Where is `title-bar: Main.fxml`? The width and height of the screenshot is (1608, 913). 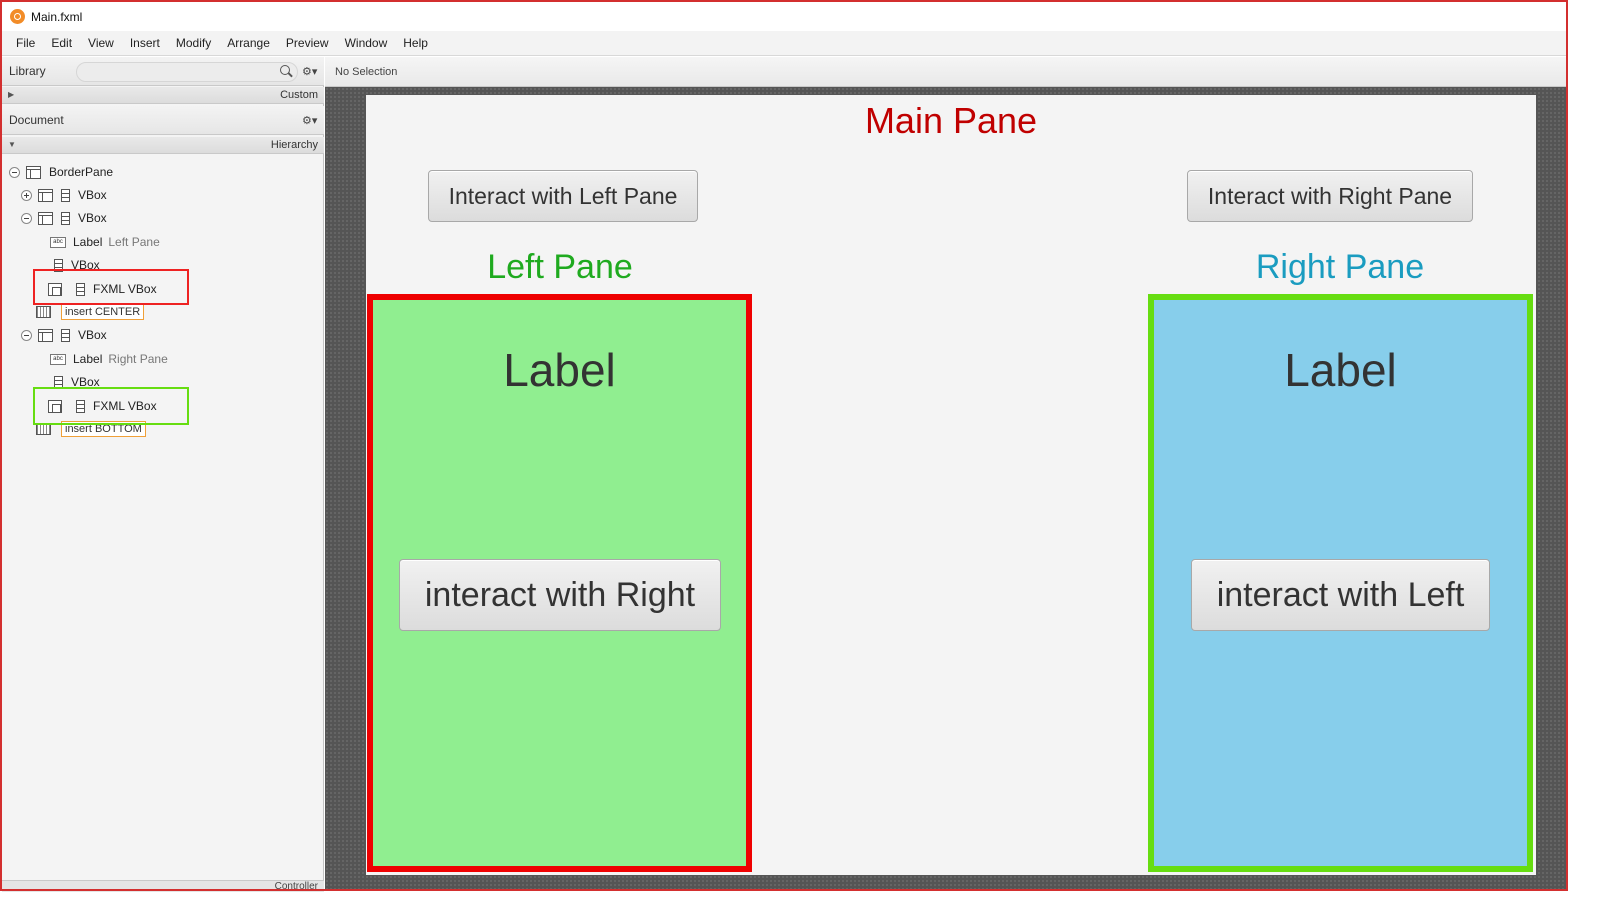
title-bar: Main.fxml is located at coordinates (784, 16).